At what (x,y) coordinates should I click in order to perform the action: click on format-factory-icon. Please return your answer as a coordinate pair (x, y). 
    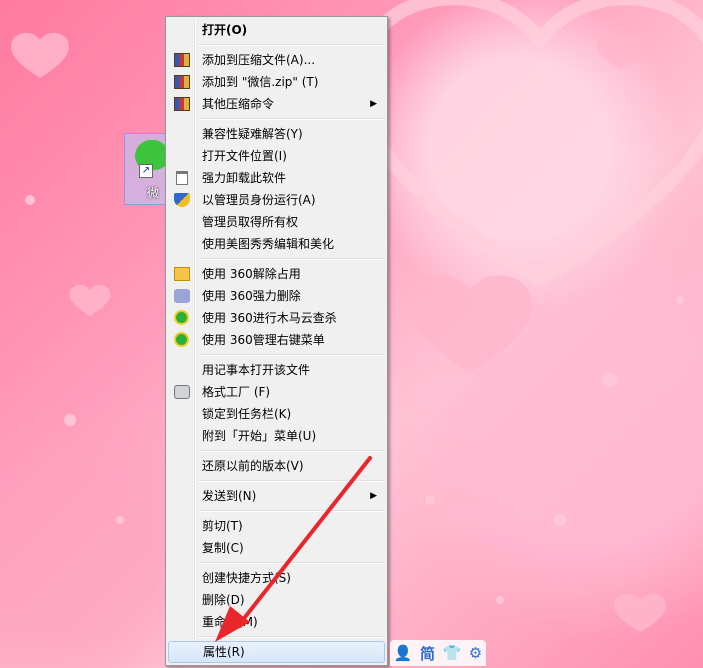
    Looking at the image, I should click on (182, 392).